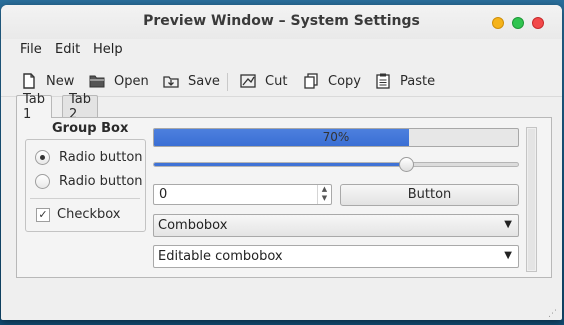 Image resolution: width=564 pixels, height=325 pixels. I want to click on scrollbar-handle, so click(531, 199).